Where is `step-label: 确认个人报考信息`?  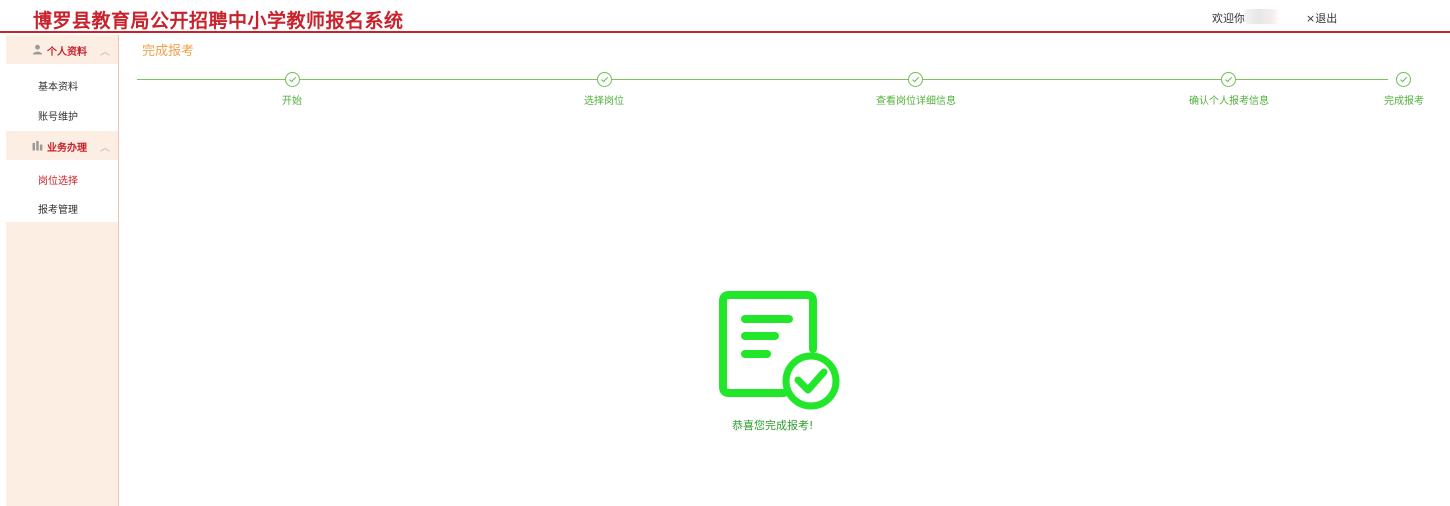
step-label: 确认个人报考信息 is located at coordinates (1229, 101).